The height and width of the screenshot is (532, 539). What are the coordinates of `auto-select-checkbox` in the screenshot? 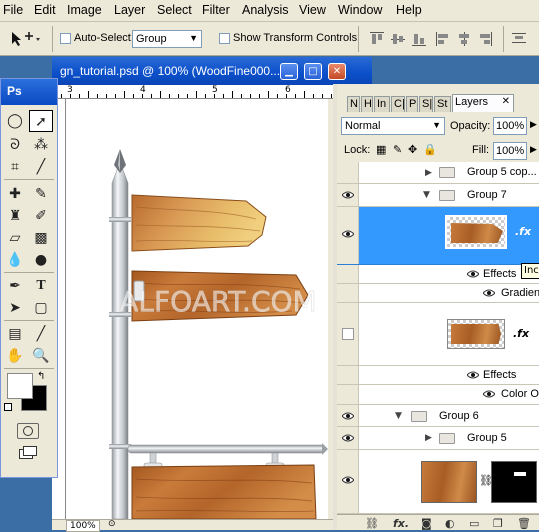 It's located at (65, 38).